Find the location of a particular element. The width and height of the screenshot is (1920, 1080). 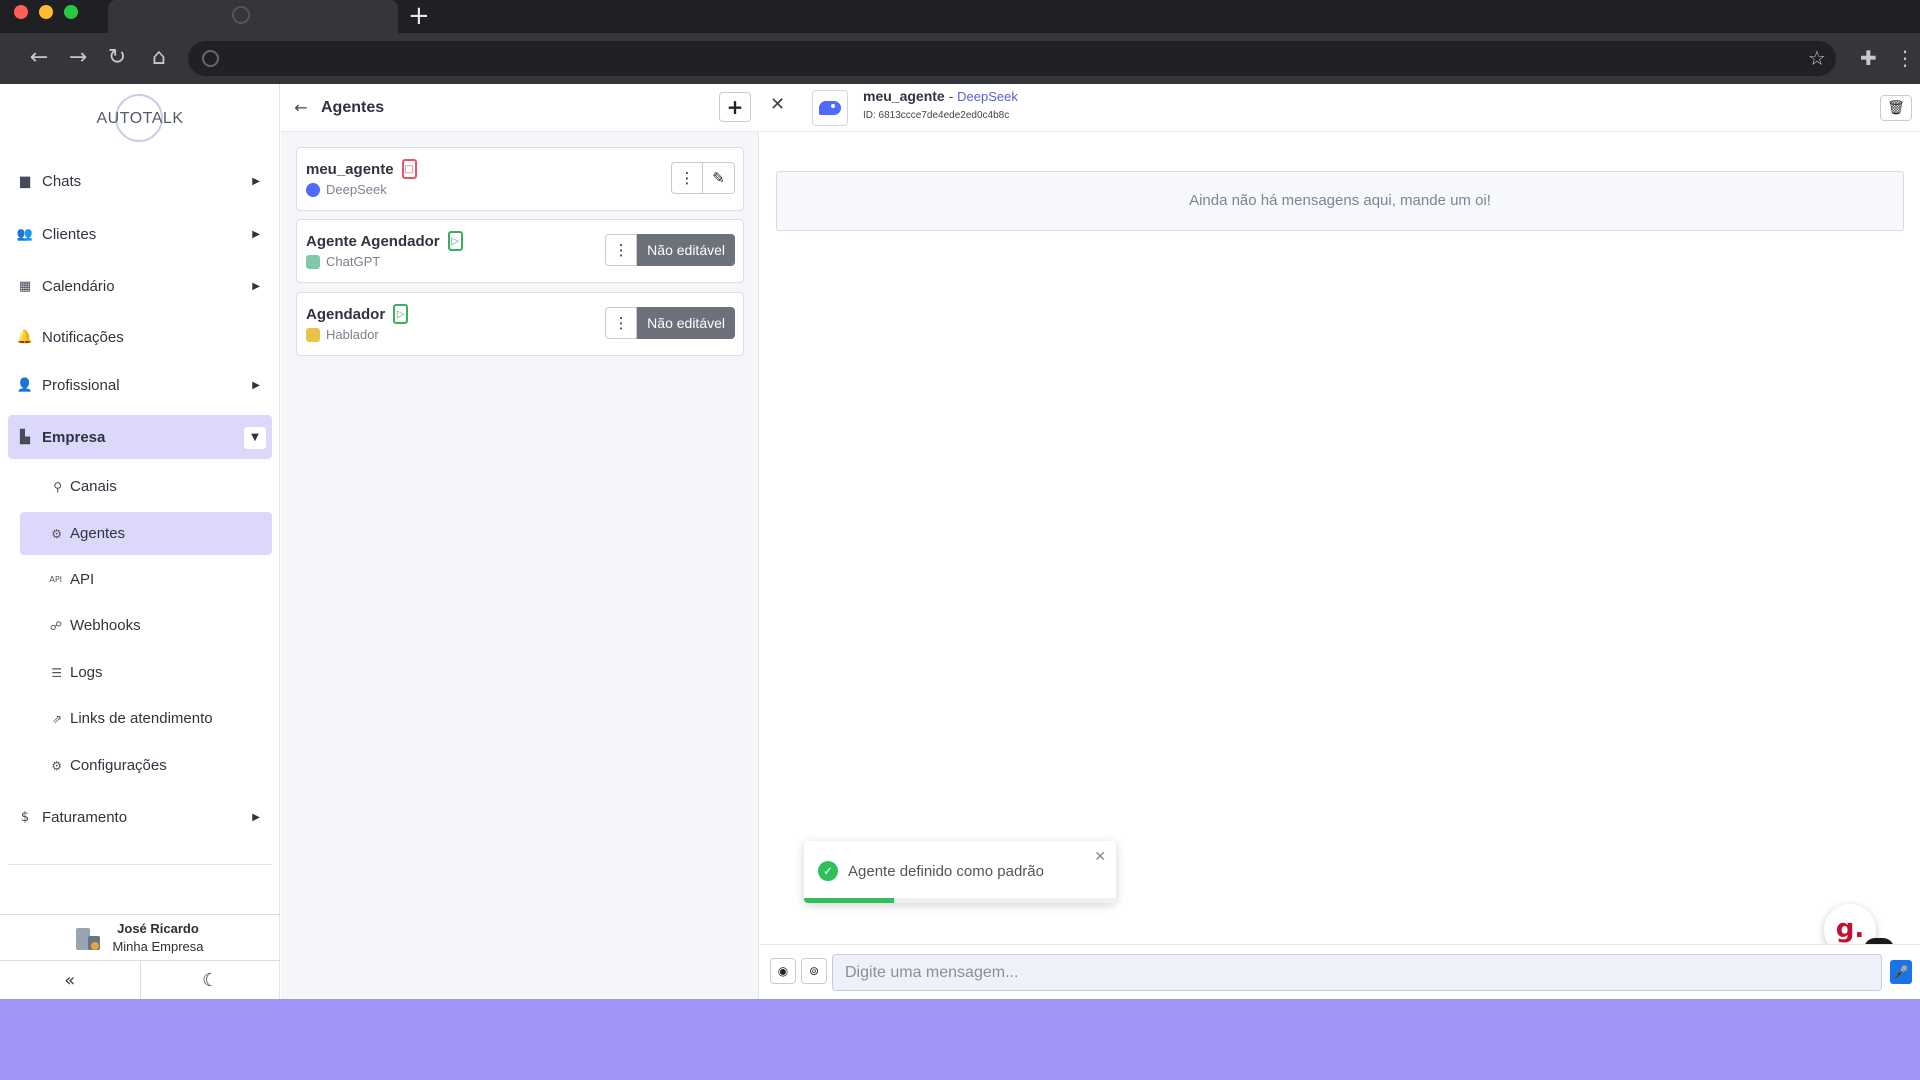

sidebar-item-label: Chats is located at coordinates (62, 181).